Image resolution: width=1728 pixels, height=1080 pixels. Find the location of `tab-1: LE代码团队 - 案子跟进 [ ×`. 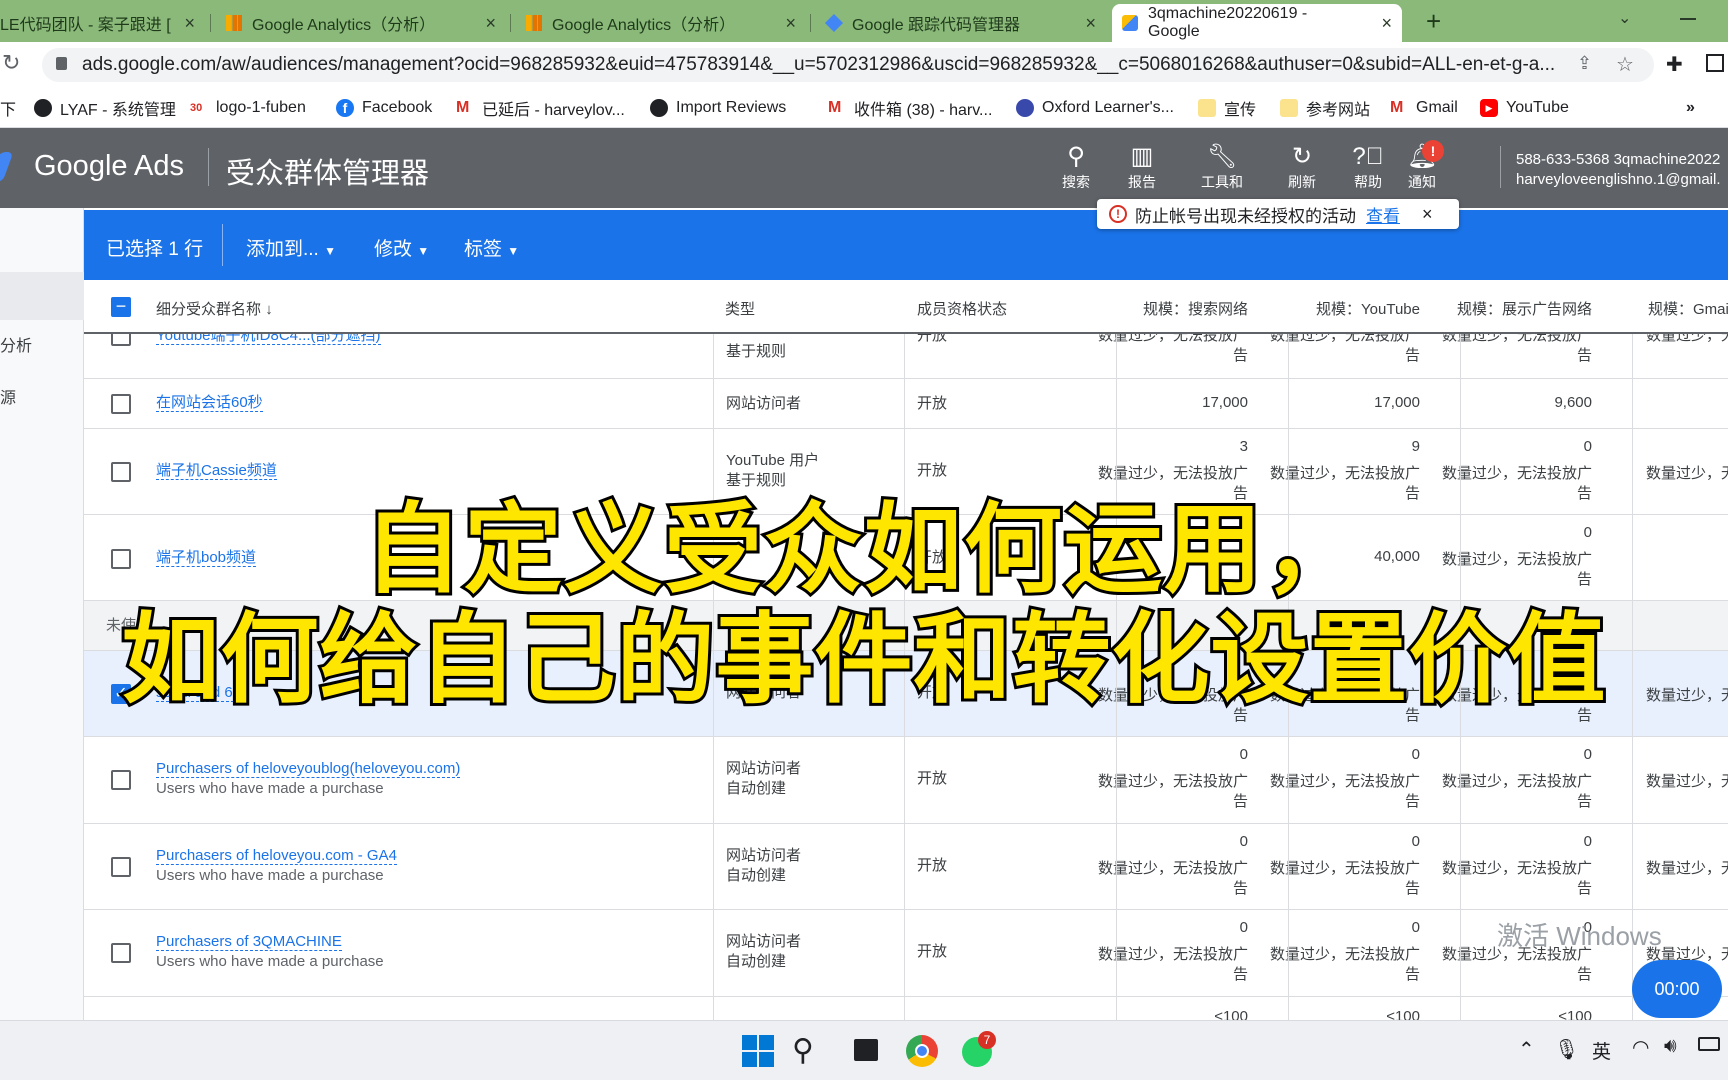

tab-1: LE代码团队 - 案子跟进 [ × is located at coordinates (102, 23).